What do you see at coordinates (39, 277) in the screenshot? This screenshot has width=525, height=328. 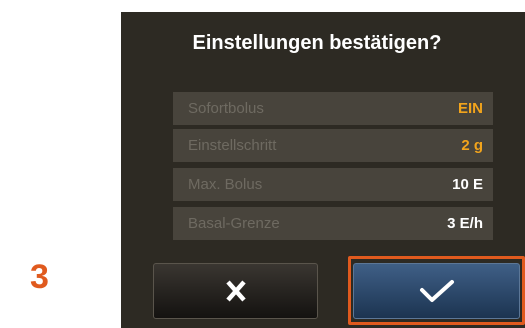 I see `step-number: 3` at bounding box center [39, 277].